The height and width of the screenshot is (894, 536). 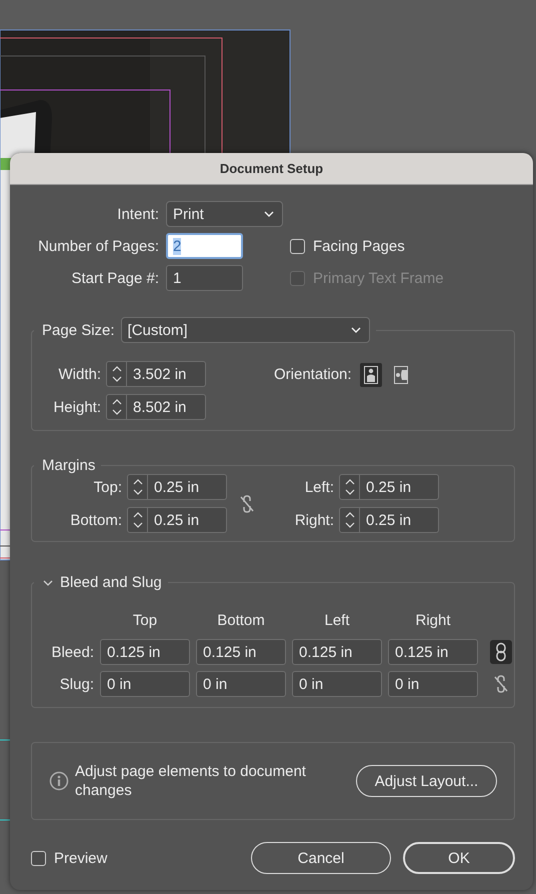 What do you see at coordinates (81, 858) in the screenshot?
I see `checkbox-label: Preview` at bounding box center [81, 858].